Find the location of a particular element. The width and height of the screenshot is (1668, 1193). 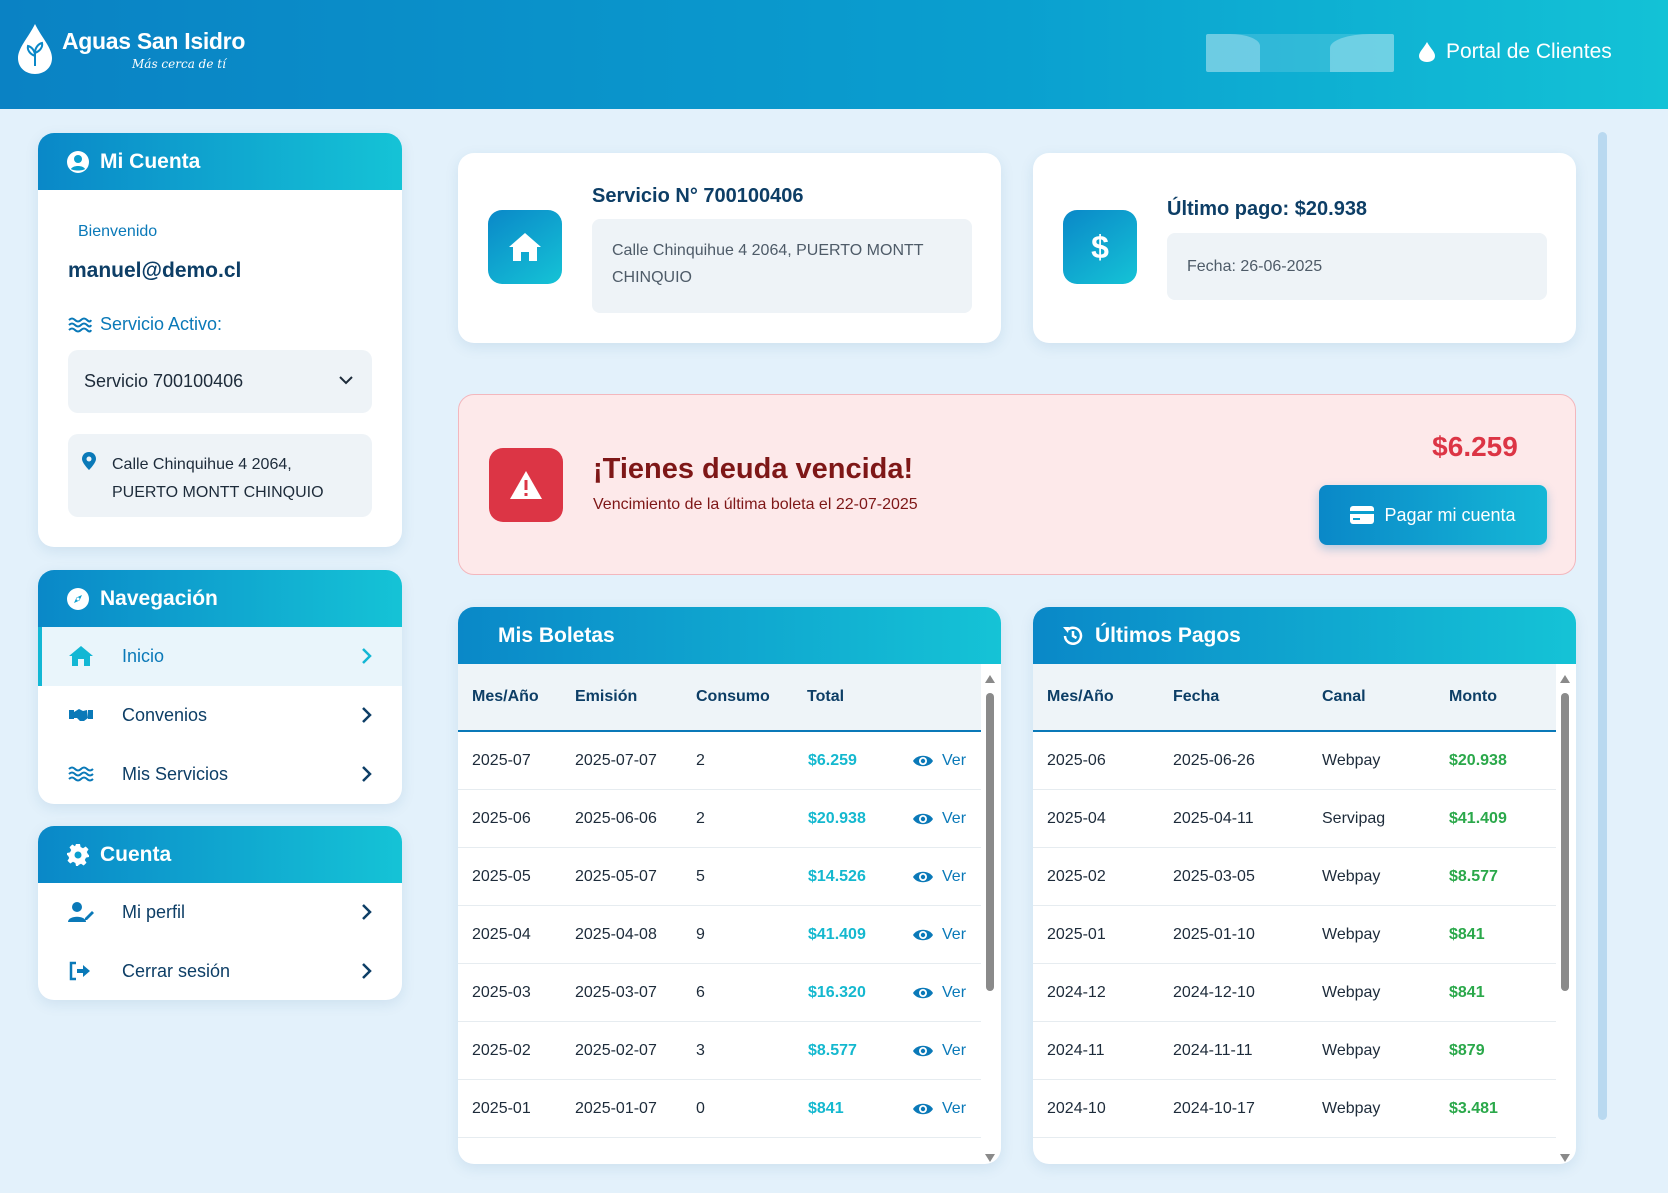

payment-date: 2024-11-11 is located at coordinates (1213, 1050).